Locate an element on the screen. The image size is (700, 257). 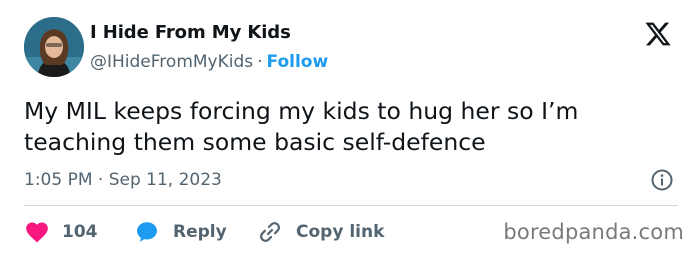
watermark: boredpanda.com is located at coordinates (593, 232).